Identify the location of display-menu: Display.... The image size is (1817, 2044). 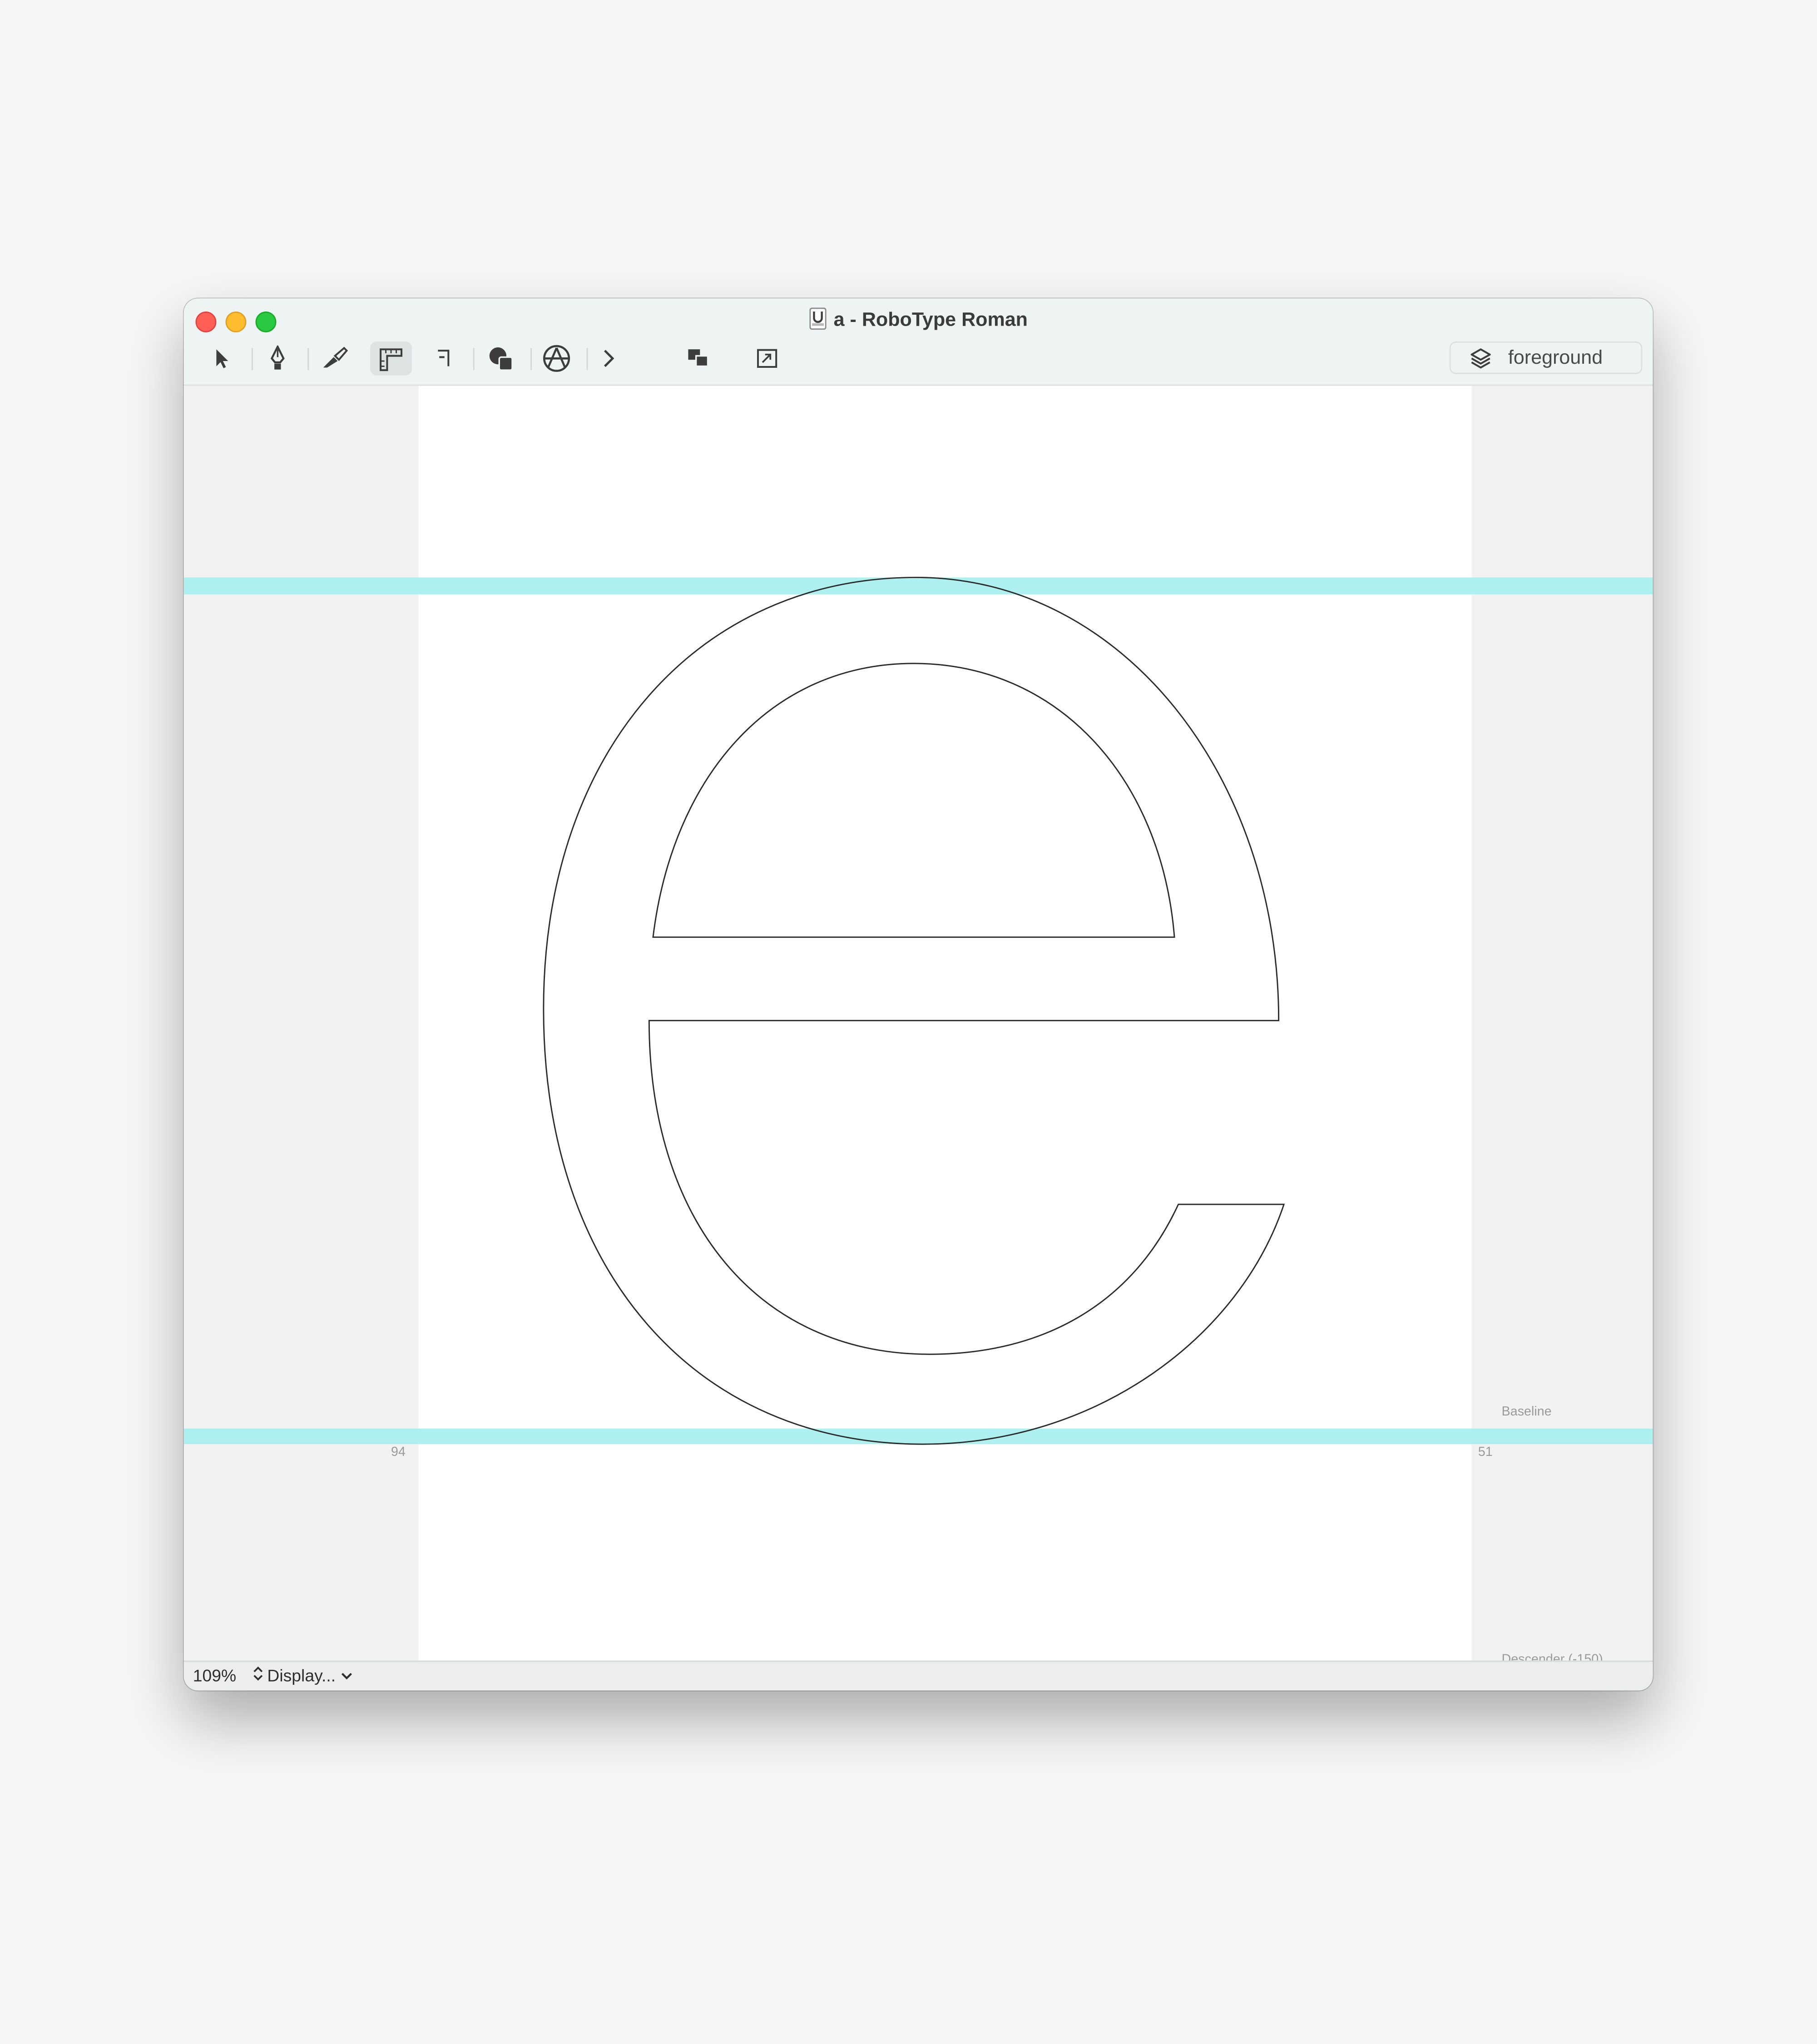
(303, 1675).